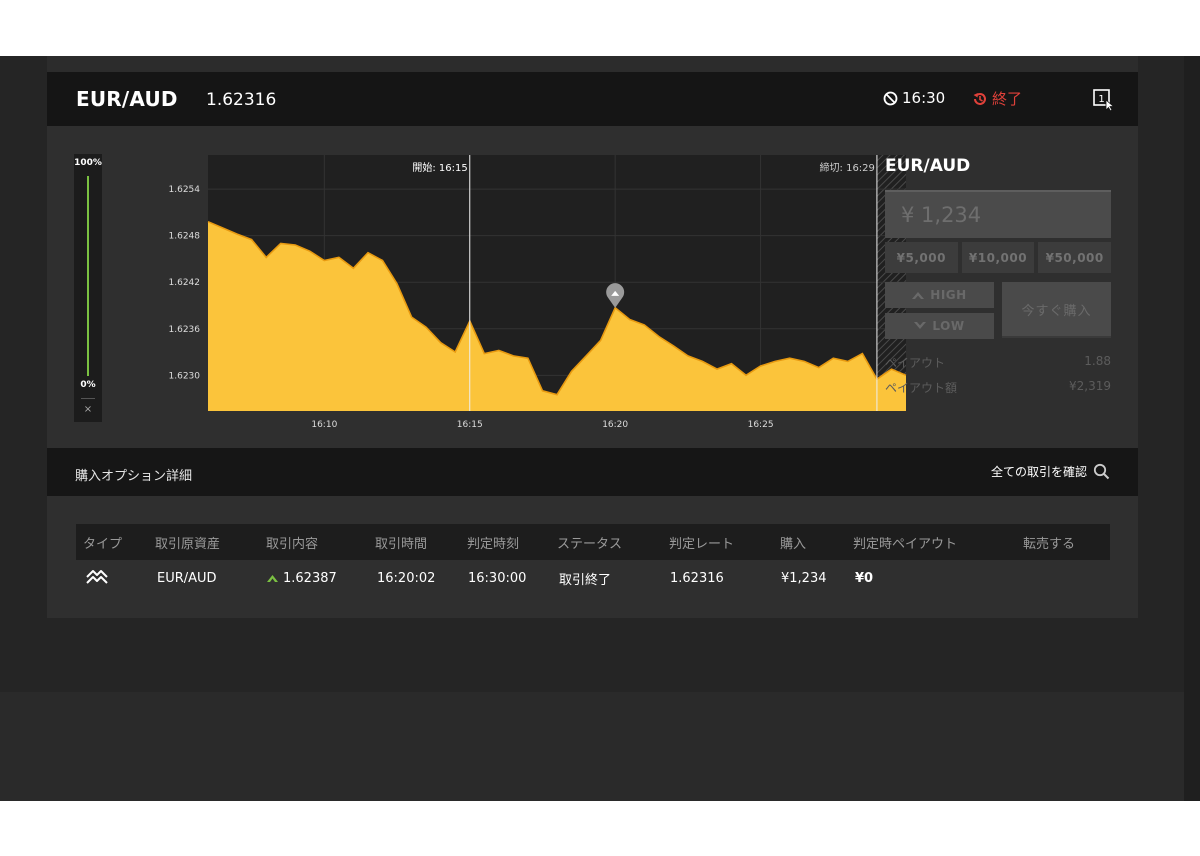 This screenshot has width=1200, height=856. Describe the element at coordinates (103, 544) in the screenshot. I see `col-type: タイプ` at that location.